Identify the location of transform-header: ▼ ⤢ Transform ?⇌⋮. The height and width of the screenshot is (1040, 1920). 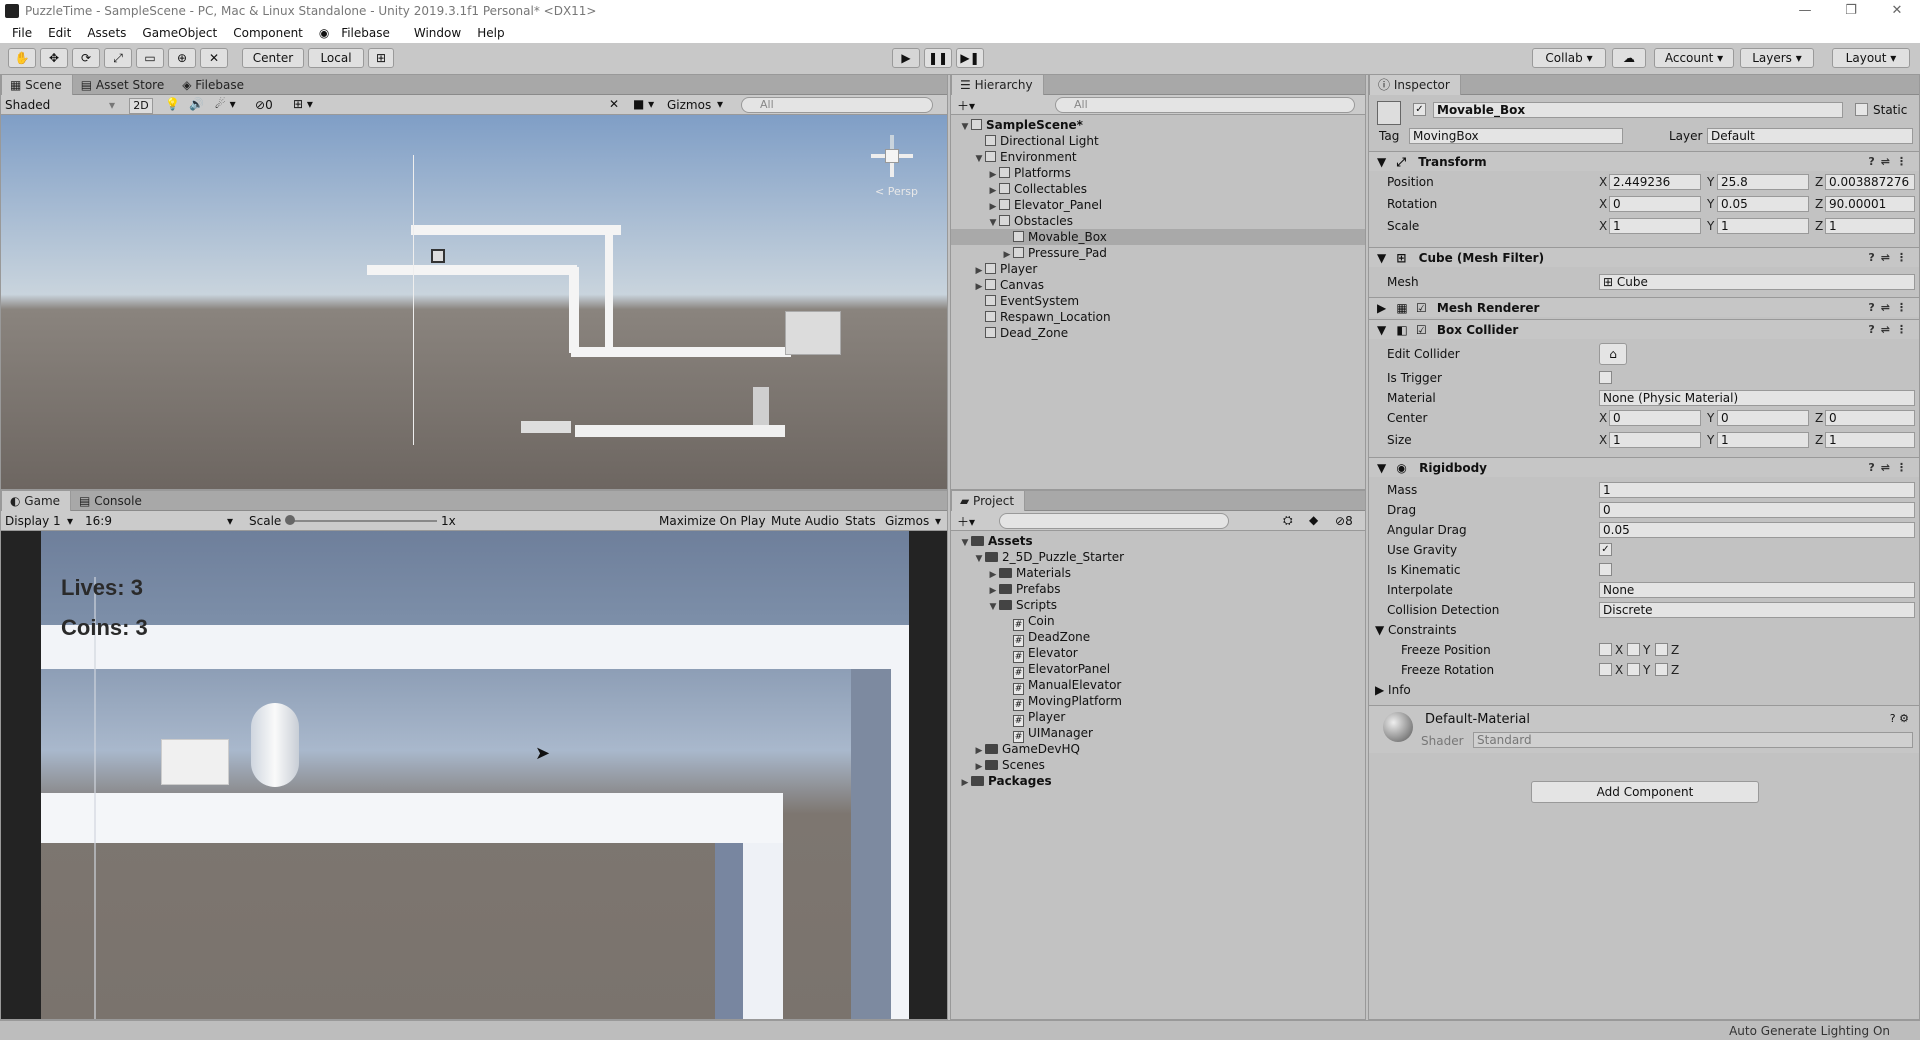
(1644, 161).